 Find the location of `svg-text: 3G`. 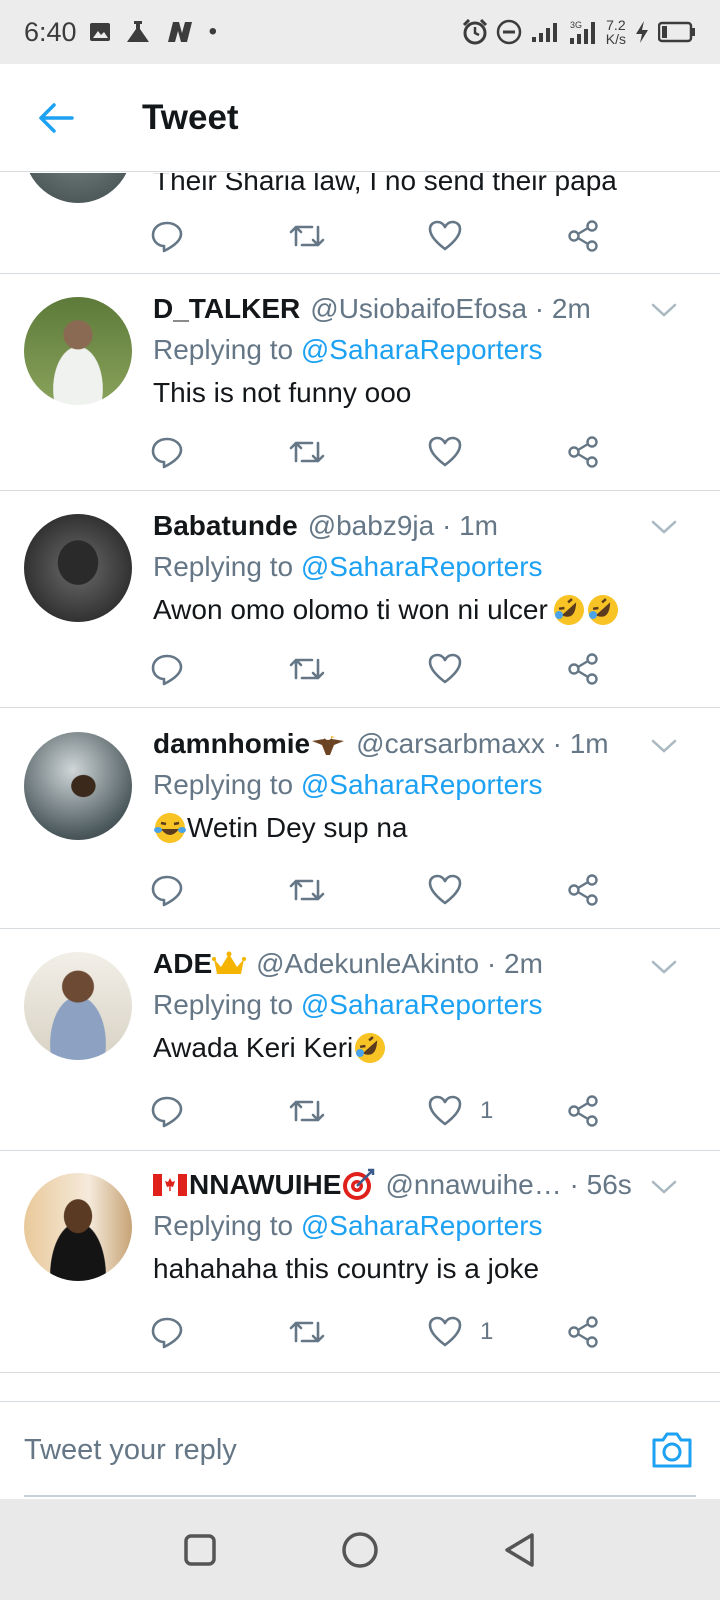

svg-text: 3G is located at coordinates (576, 25).